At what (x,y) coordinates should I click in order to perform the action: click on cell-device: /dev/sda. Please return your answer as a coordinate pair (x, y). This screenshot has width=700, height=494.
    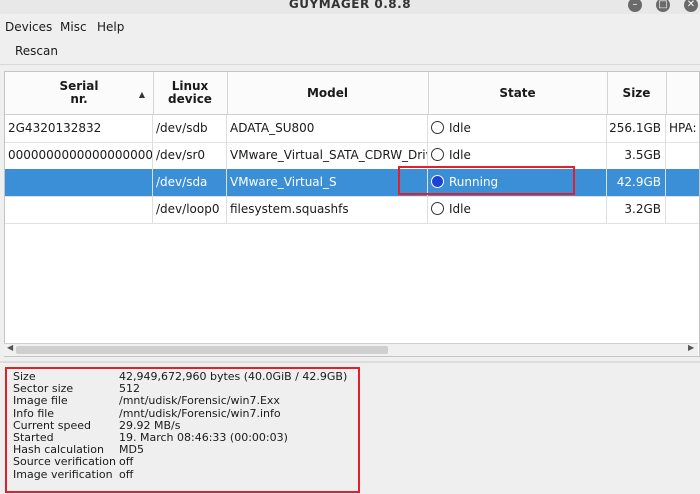
    Looking at the image, I should click on (190, 182).